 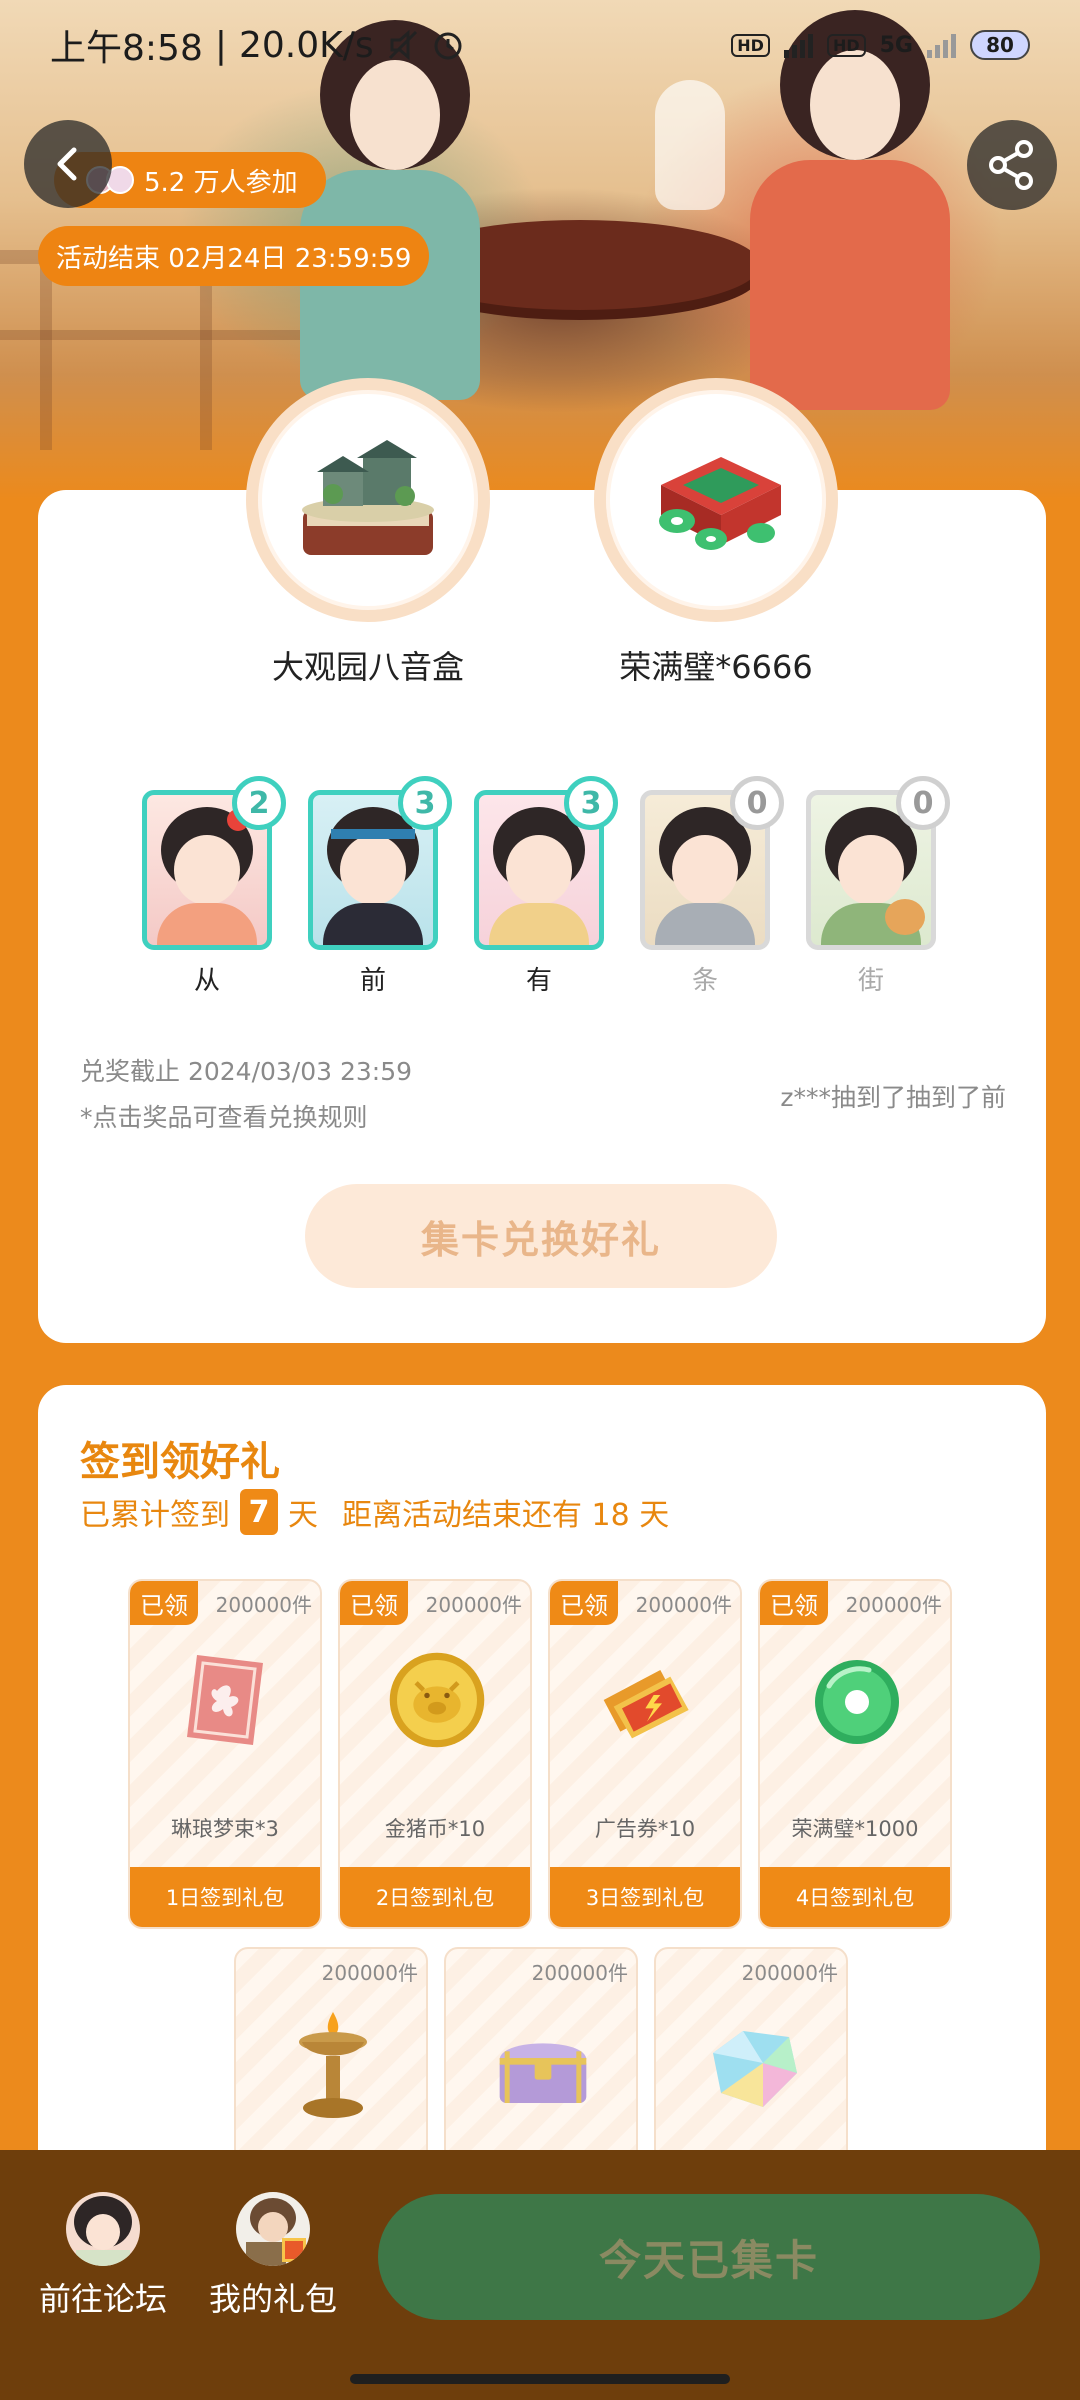 I want to click on jade-box-icon, so click(x=720, y=503).